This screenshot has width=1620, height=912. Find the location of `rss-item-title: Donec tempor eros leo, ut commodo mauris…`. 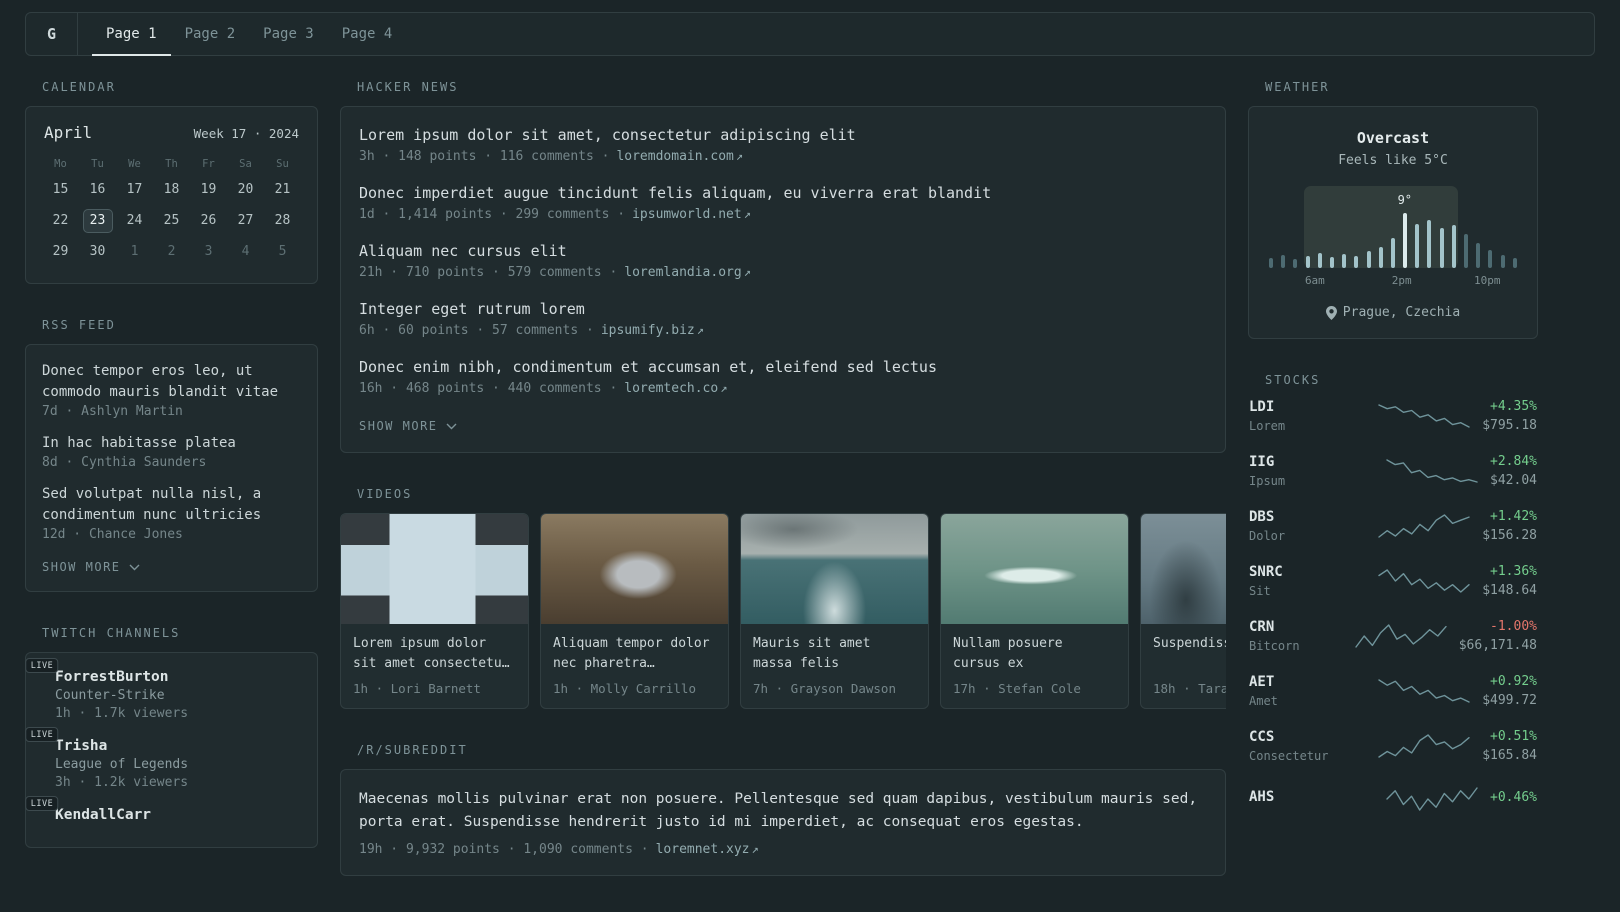

rss-item-title: Donec tempor eros leo, ut commodo mauris… is located at coordinates (171, 382).